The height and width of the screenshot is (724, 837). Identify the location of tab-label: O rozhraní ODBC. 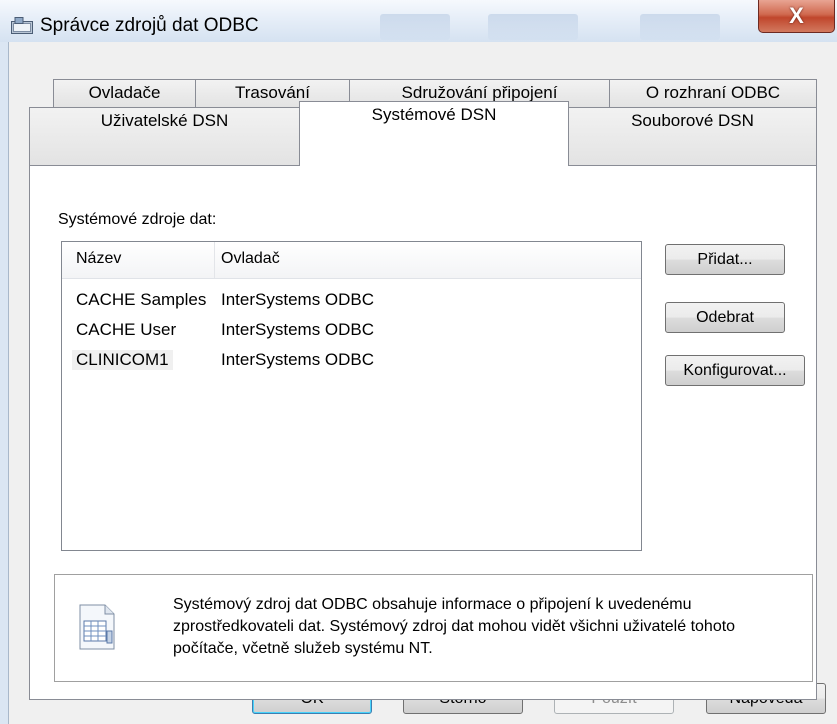
(713, 92).